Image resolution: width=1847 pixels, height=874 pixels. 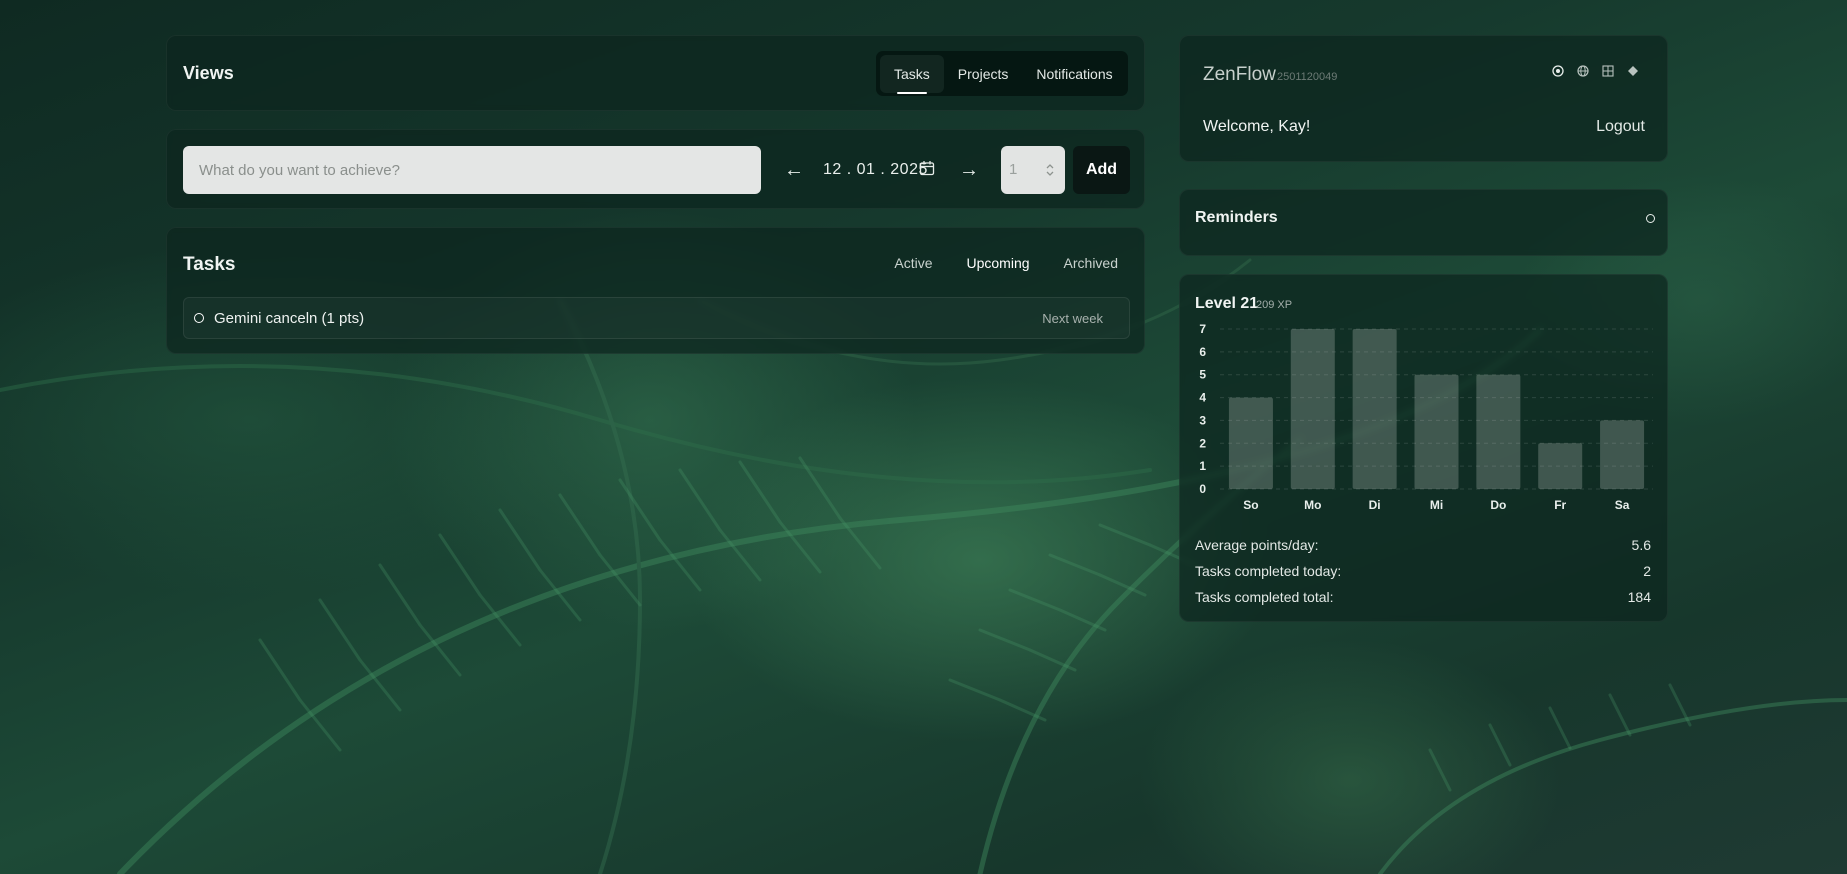 I want to click on target-icon, so click(x=1558, y=71).